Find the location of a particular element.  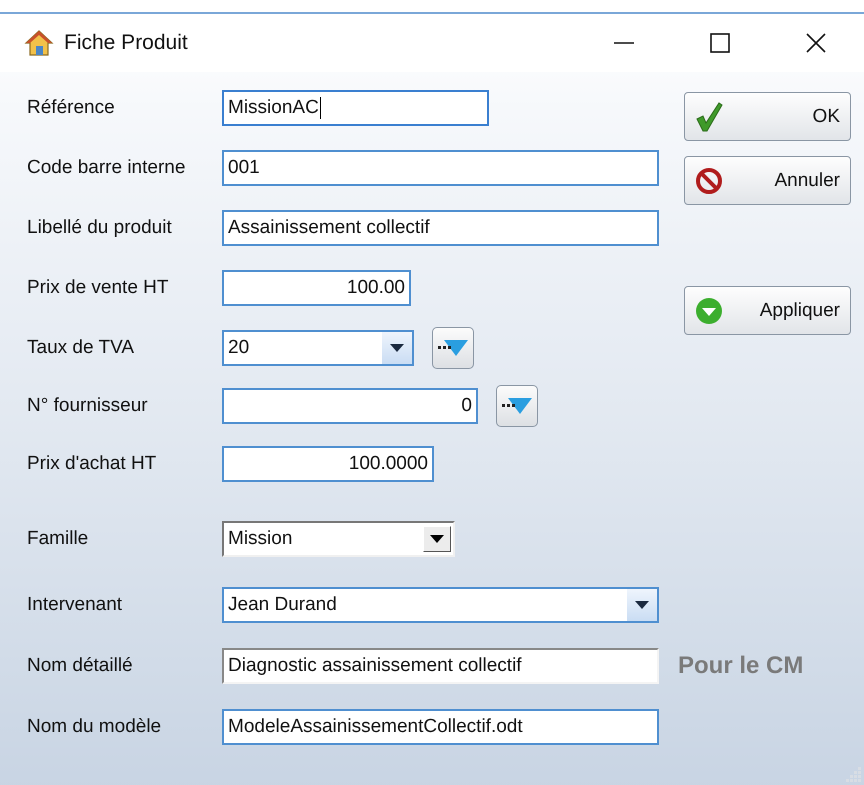

window-title: Fiche Produit is located at coordinates (126, 43).